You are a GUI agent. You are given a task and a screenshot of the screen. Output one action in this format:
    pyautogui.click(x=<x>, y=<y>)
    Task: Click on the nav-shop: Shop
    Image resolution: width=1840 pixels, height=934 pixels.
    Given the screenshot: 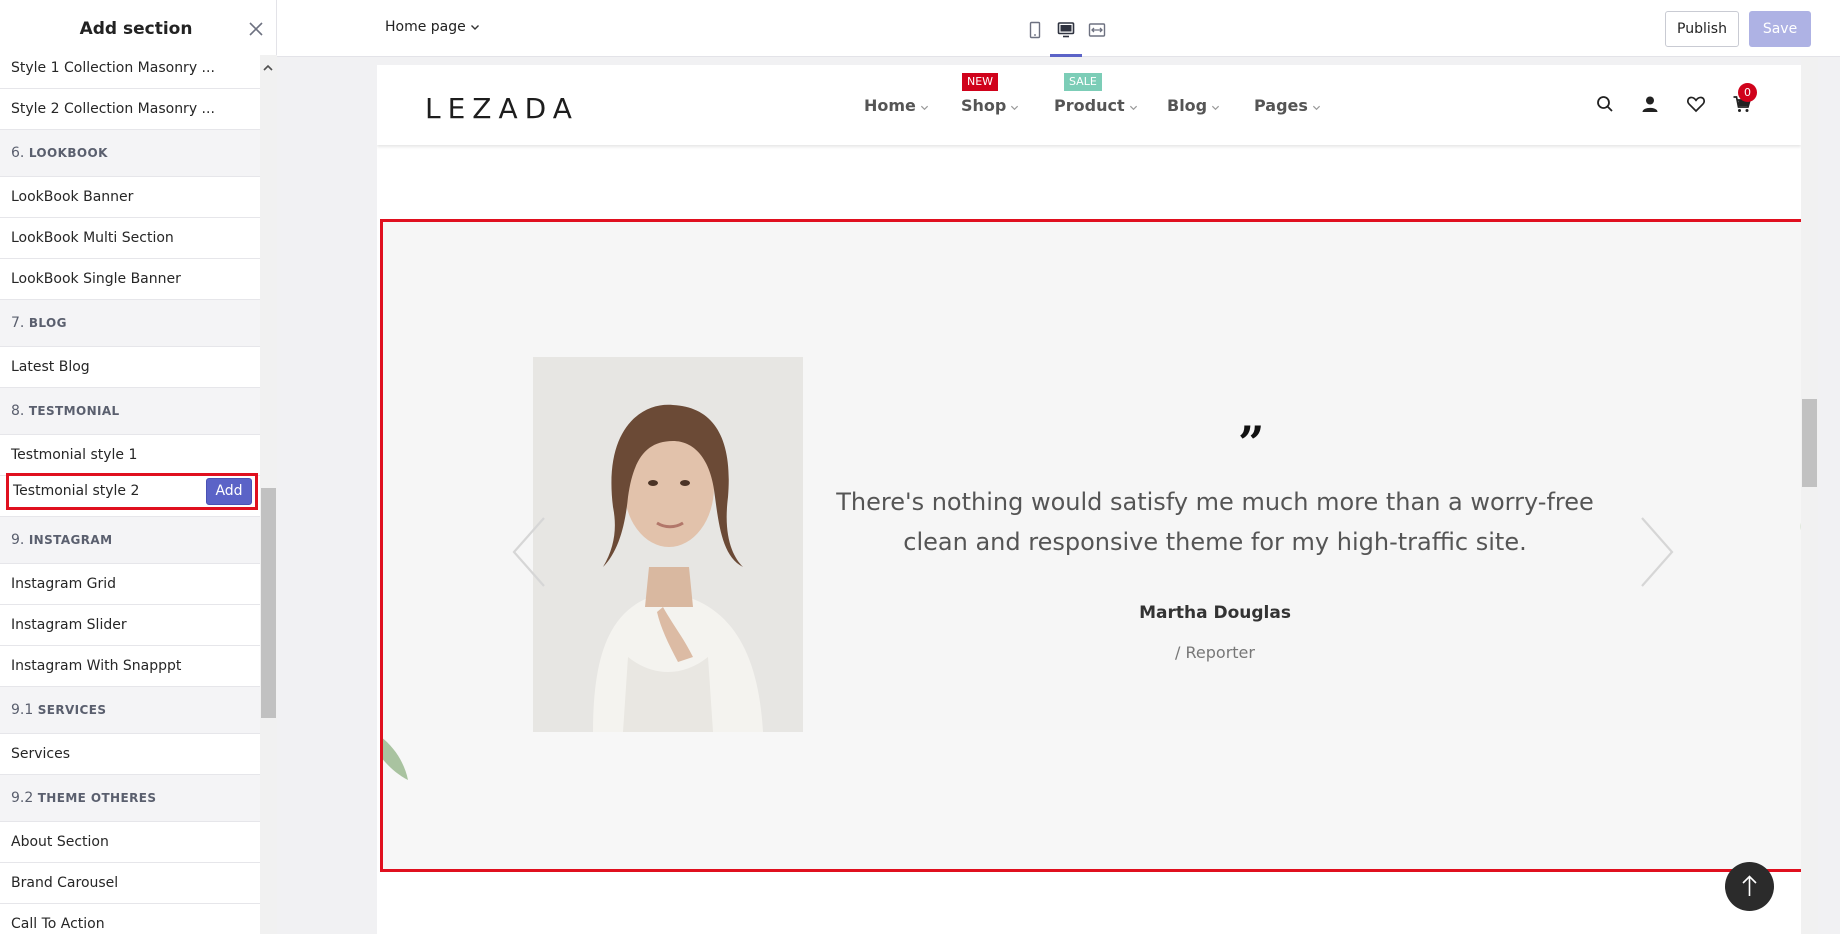 What is the action you would take?
    pyautogui.click(x=990, y=106)
    